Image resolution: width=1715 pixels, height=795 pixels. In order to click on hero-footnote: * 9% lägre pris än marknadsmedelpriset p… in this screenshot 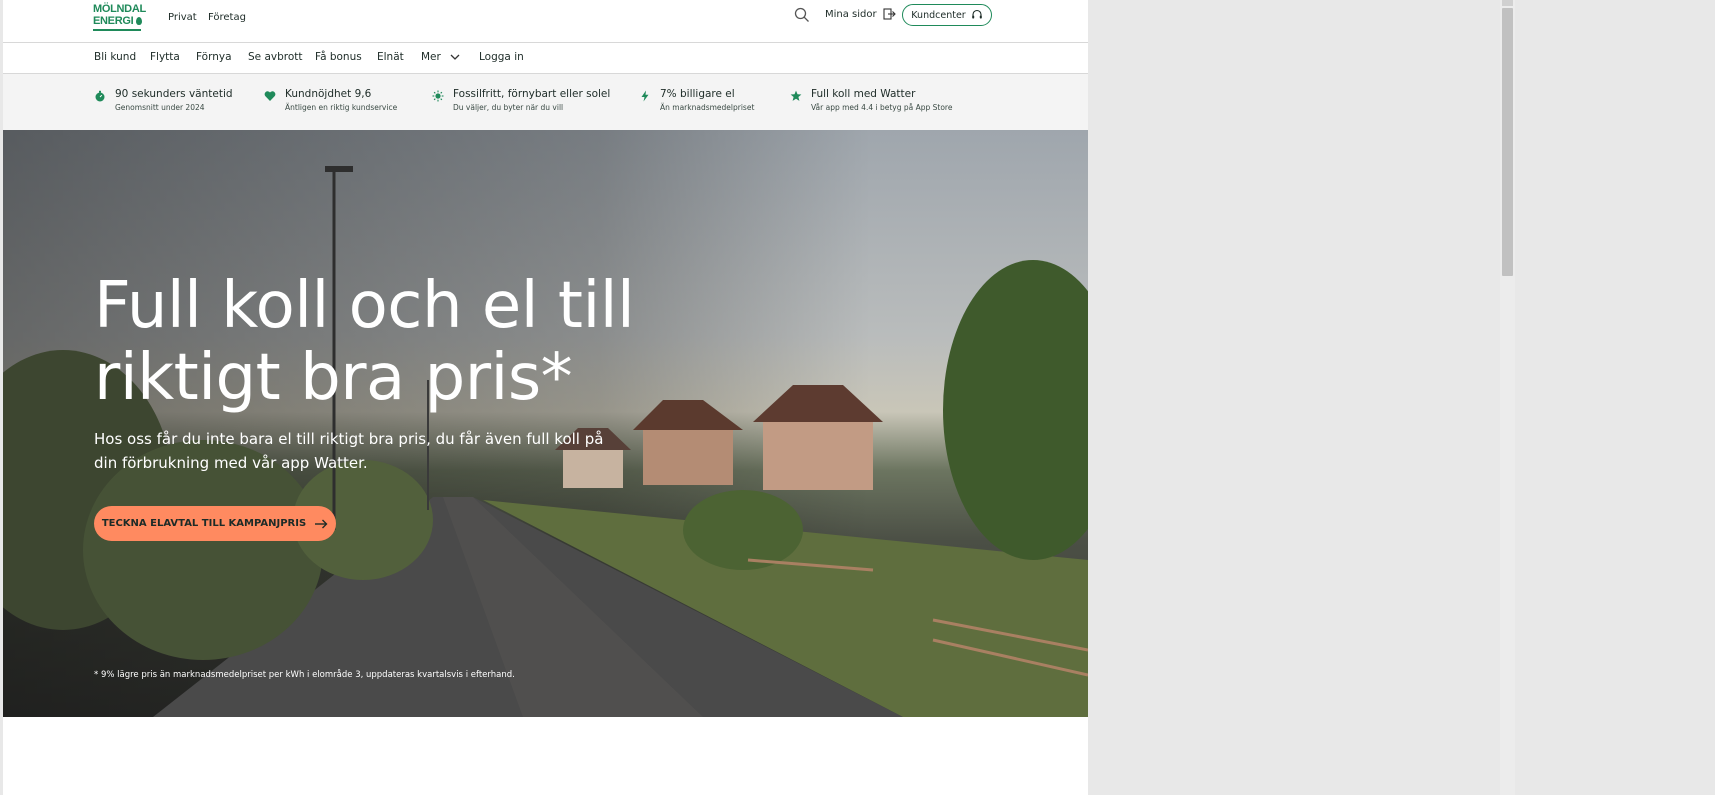, I will do `click(304, 675)`.